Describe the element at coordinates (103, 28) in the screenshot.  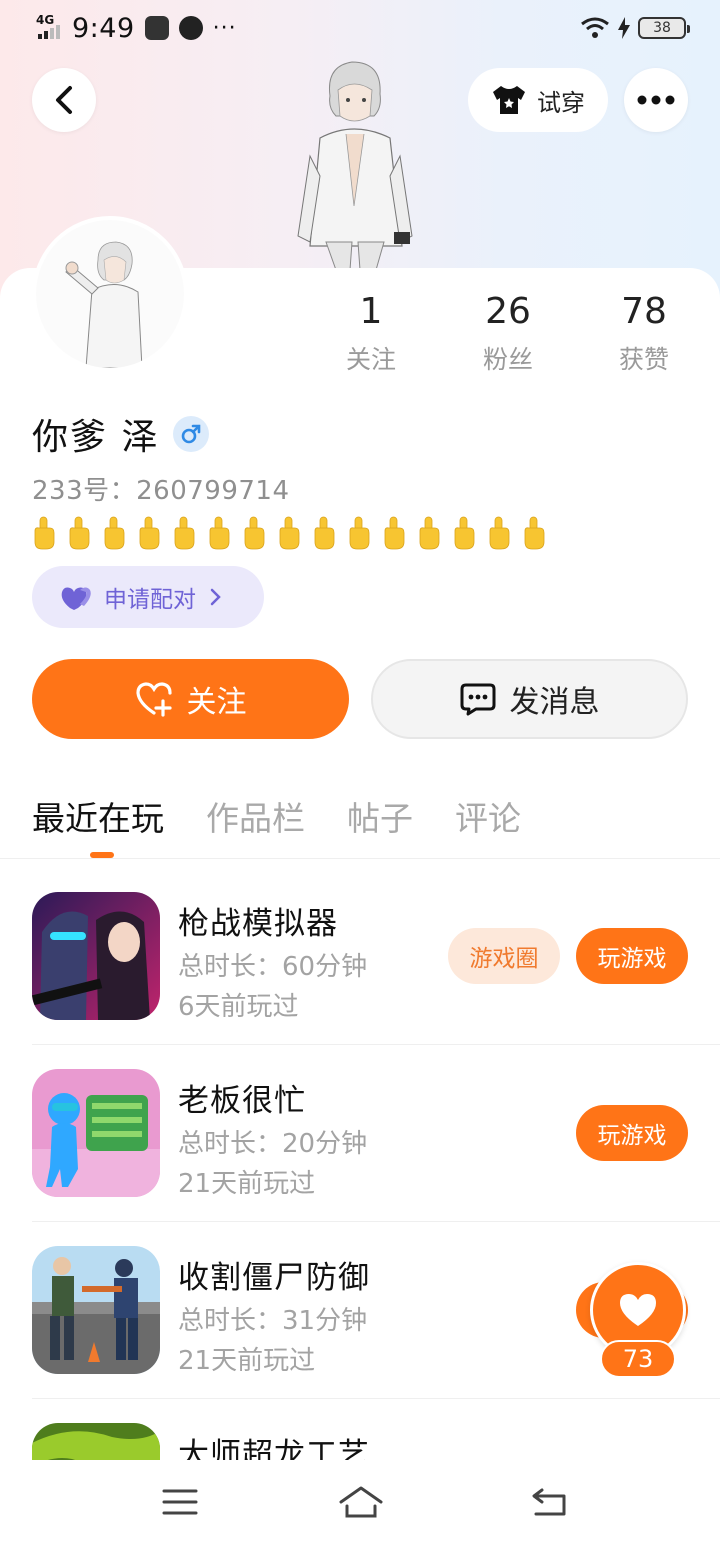
I see `status-time: 9:49` at that location.